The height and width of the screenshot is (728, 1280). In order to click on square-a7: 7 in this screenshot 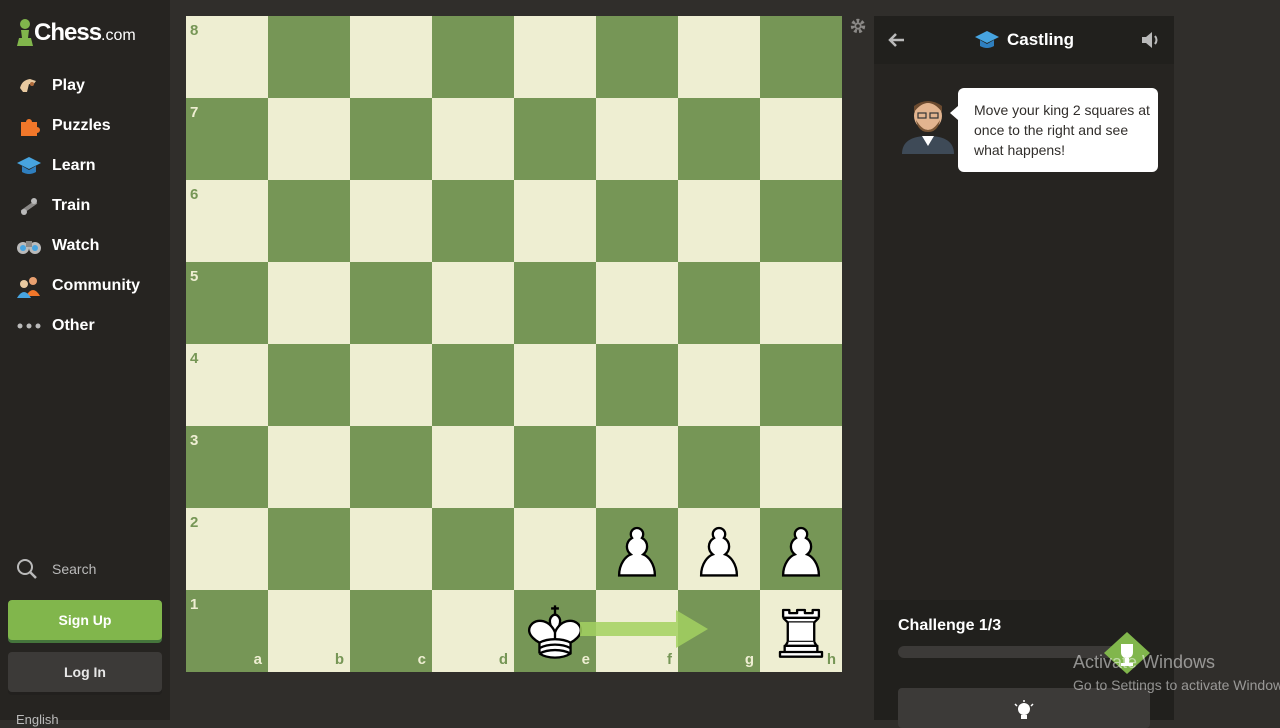, I will do `click(227, 139)`.